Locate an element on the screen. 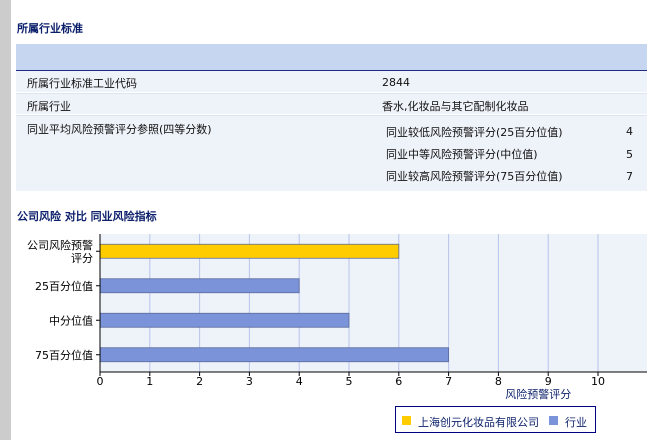 This screenshot has width=656, height=440. bar-company is located at coordinates (249, 251).